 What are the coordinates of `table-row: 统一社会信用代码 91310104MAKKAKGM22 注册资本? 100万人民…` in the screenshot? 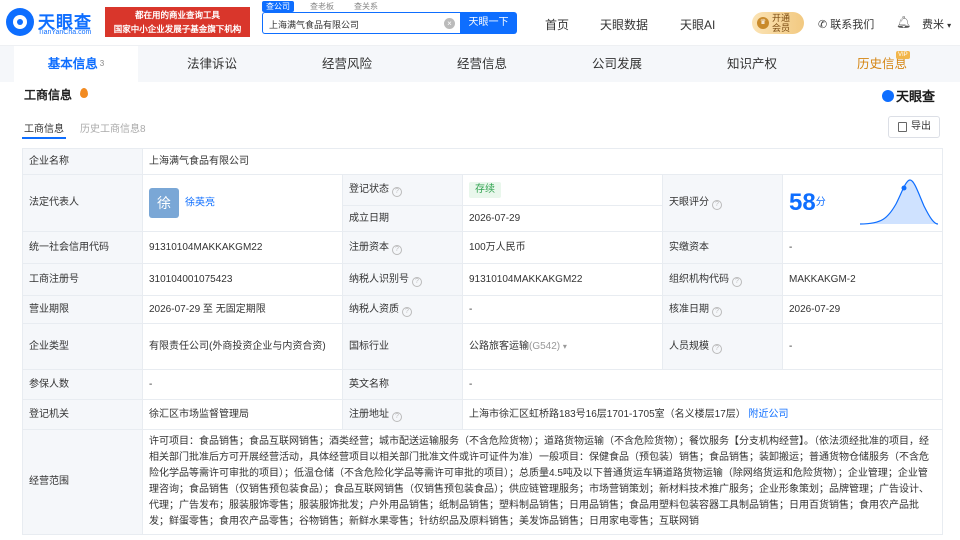 It's located at (483, 247).